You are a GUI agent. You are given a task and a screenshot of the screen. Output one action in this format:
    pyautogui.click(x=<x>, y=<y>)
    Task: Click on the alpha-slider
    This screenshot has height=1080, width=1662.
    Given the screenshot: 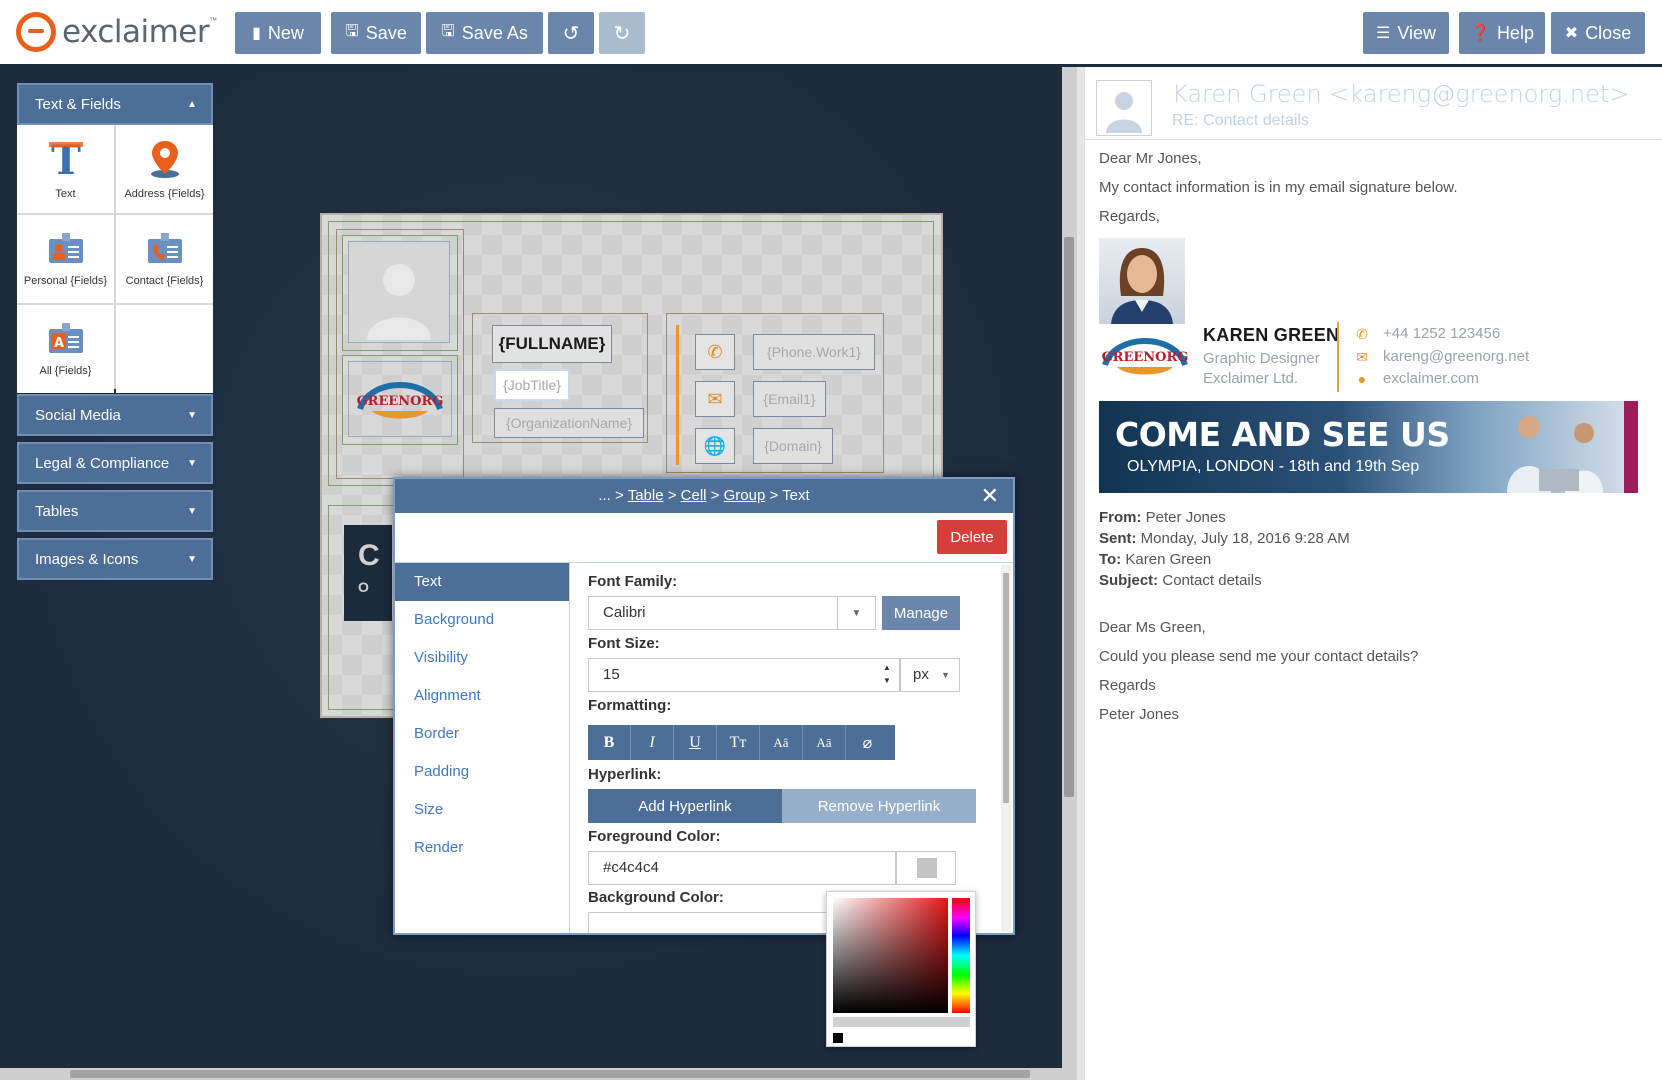 What is the action you would take?
    pyautogui.click(x=901, y=1022)
    